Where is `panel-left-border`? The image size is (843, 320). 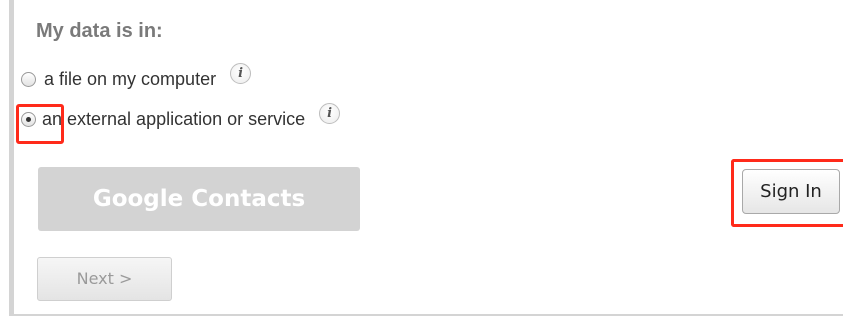 panel-left-border is located at coordinates (11, 158).